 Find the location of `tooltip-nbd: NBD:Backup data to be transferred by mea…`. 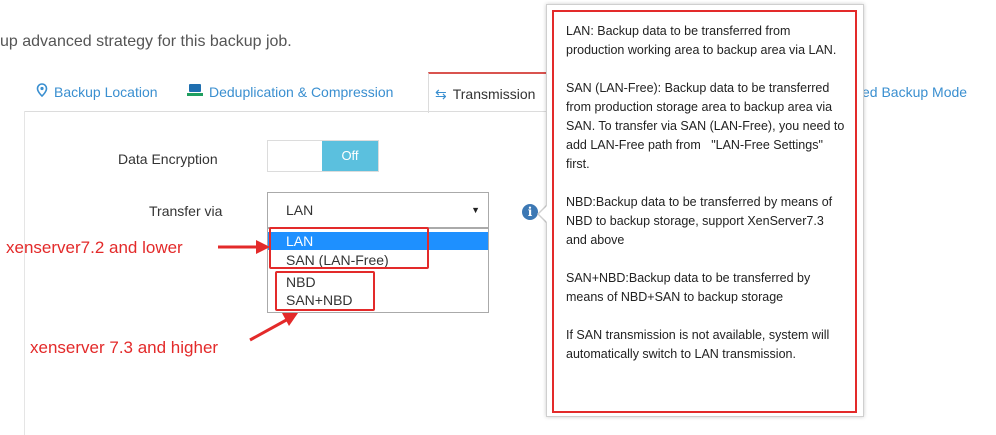

tooltip-nbd: NBD:Backup data to be transferred by mea… is located at coordinates (699, 221).